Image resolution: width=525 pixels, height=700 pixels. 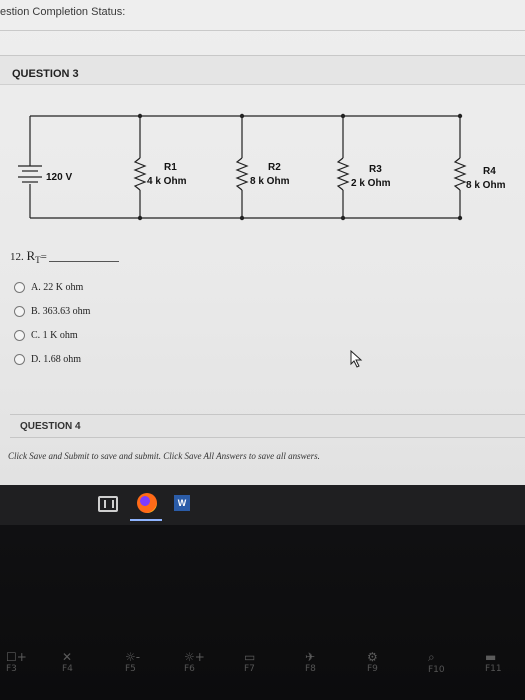 What do you see at coordinates (262, 505) in the screenshot?
I see `taskbar: W` at bounding box center [262, 505].